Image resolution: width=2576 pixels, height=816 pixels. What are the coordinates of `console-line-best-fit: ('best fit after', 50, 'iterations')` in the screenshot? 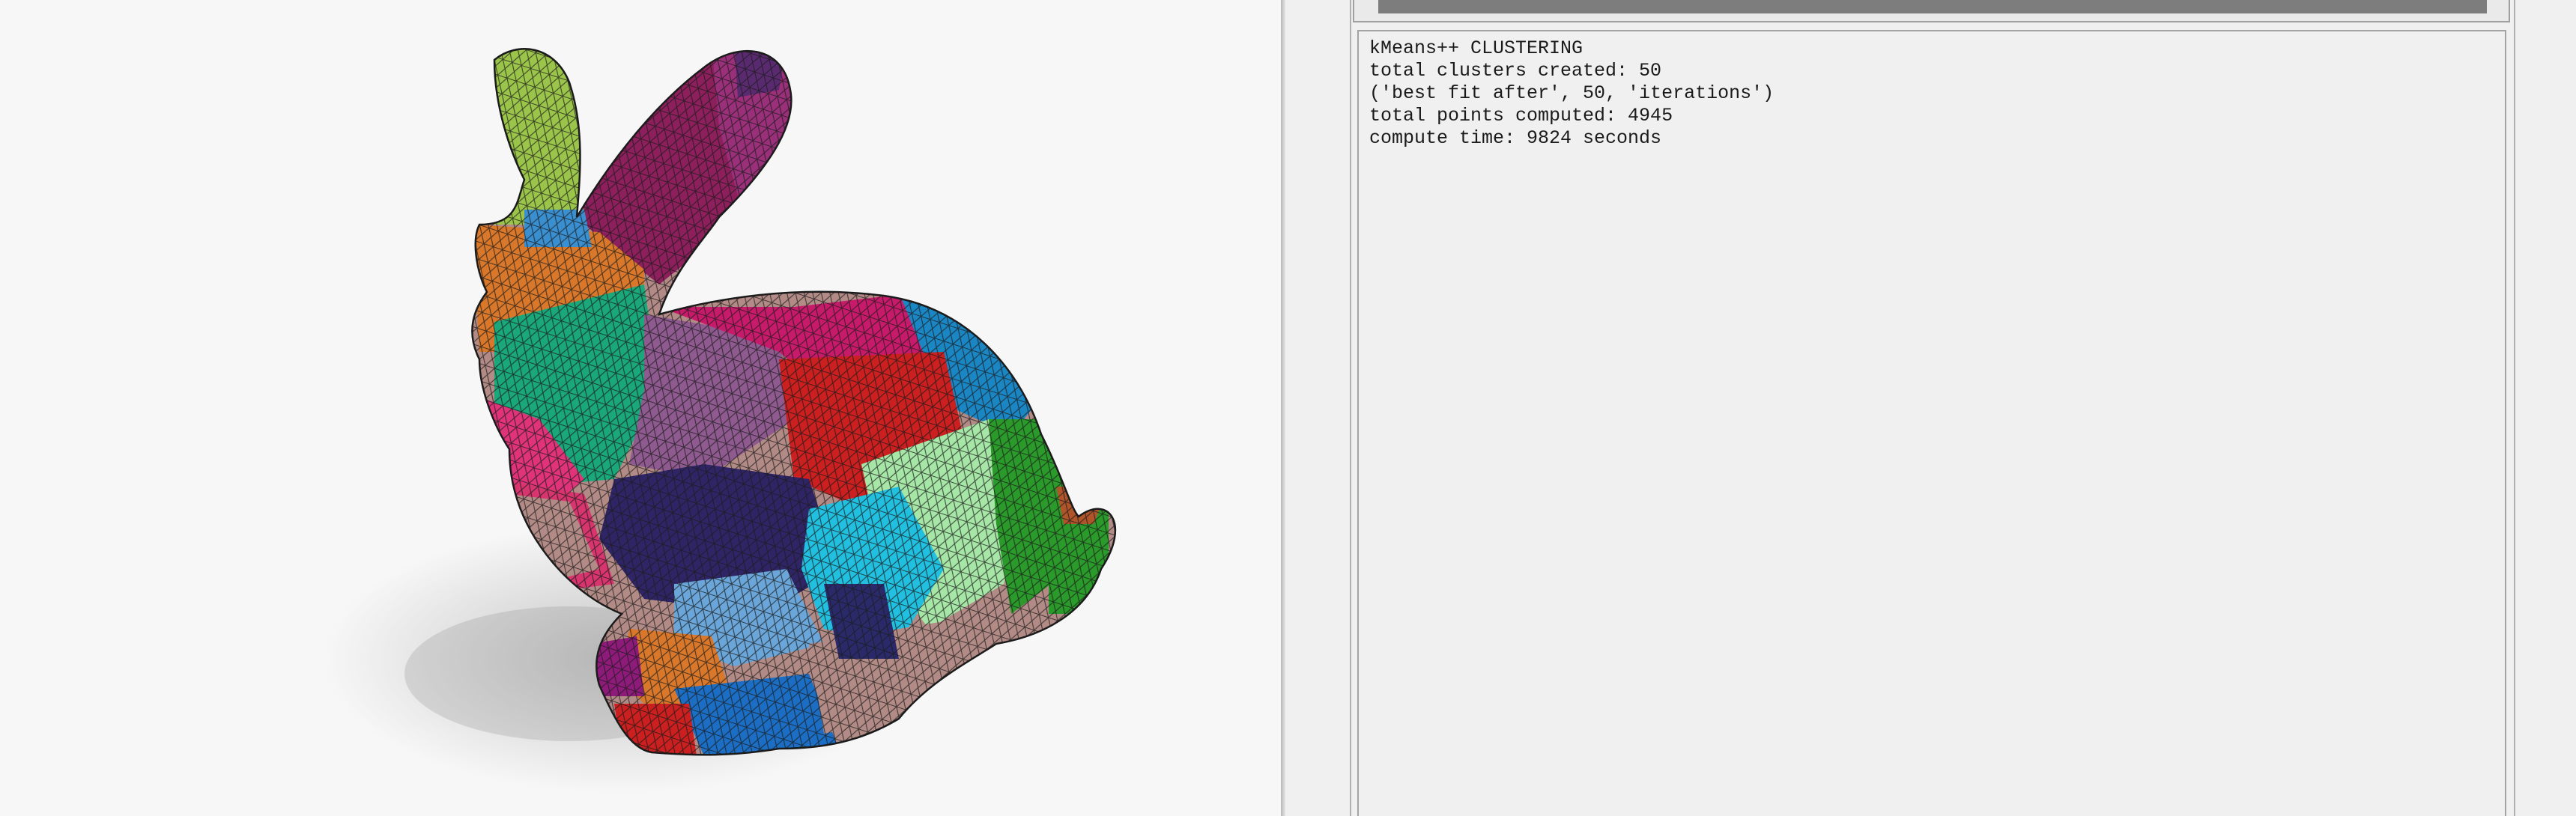 It's located at (1572, 93).